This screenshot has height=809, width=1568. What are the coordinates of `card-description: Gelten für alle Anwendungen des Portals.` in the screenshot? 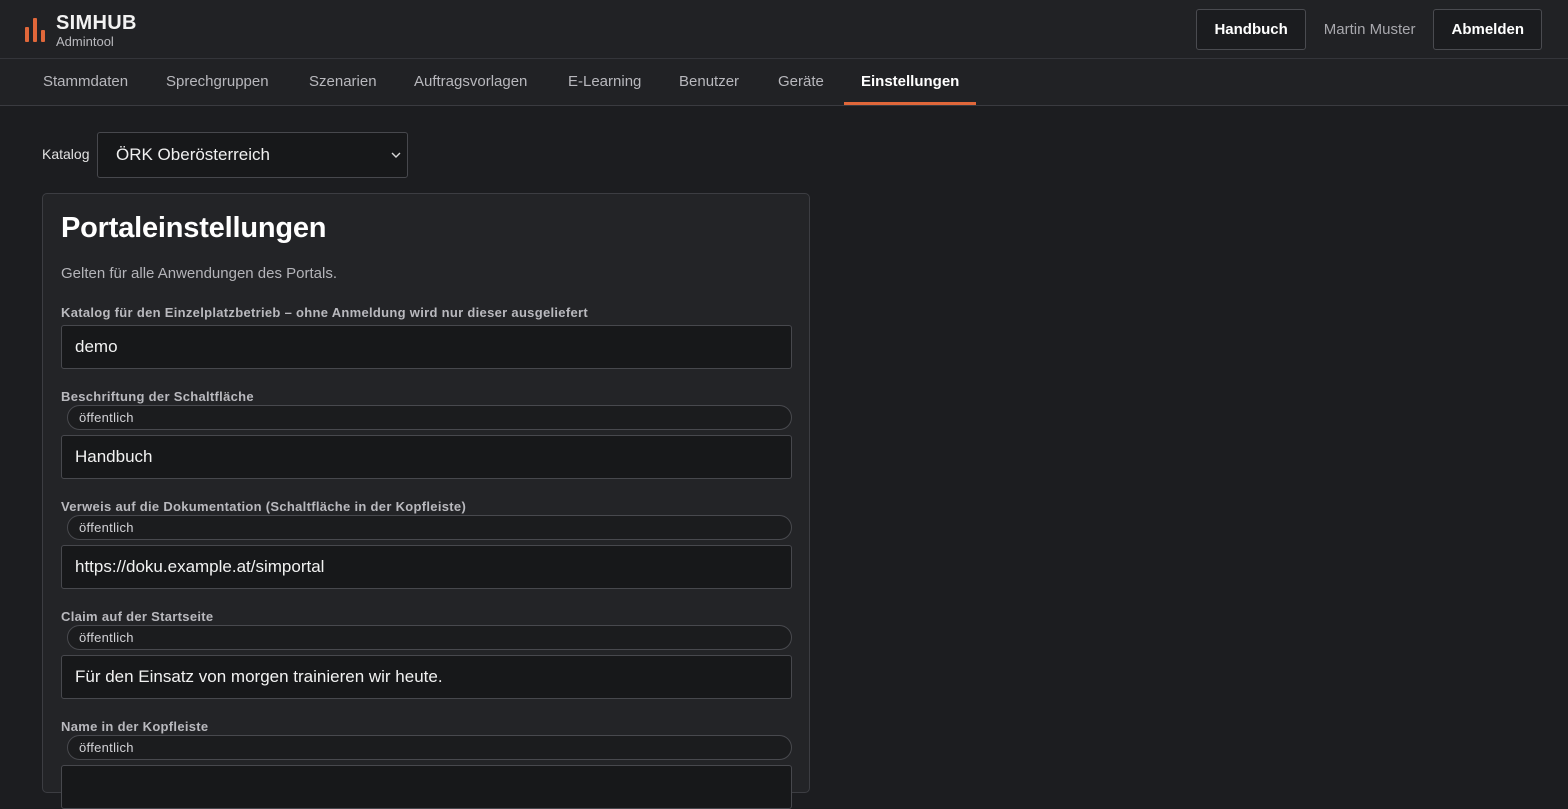 It's located at (199, 273).